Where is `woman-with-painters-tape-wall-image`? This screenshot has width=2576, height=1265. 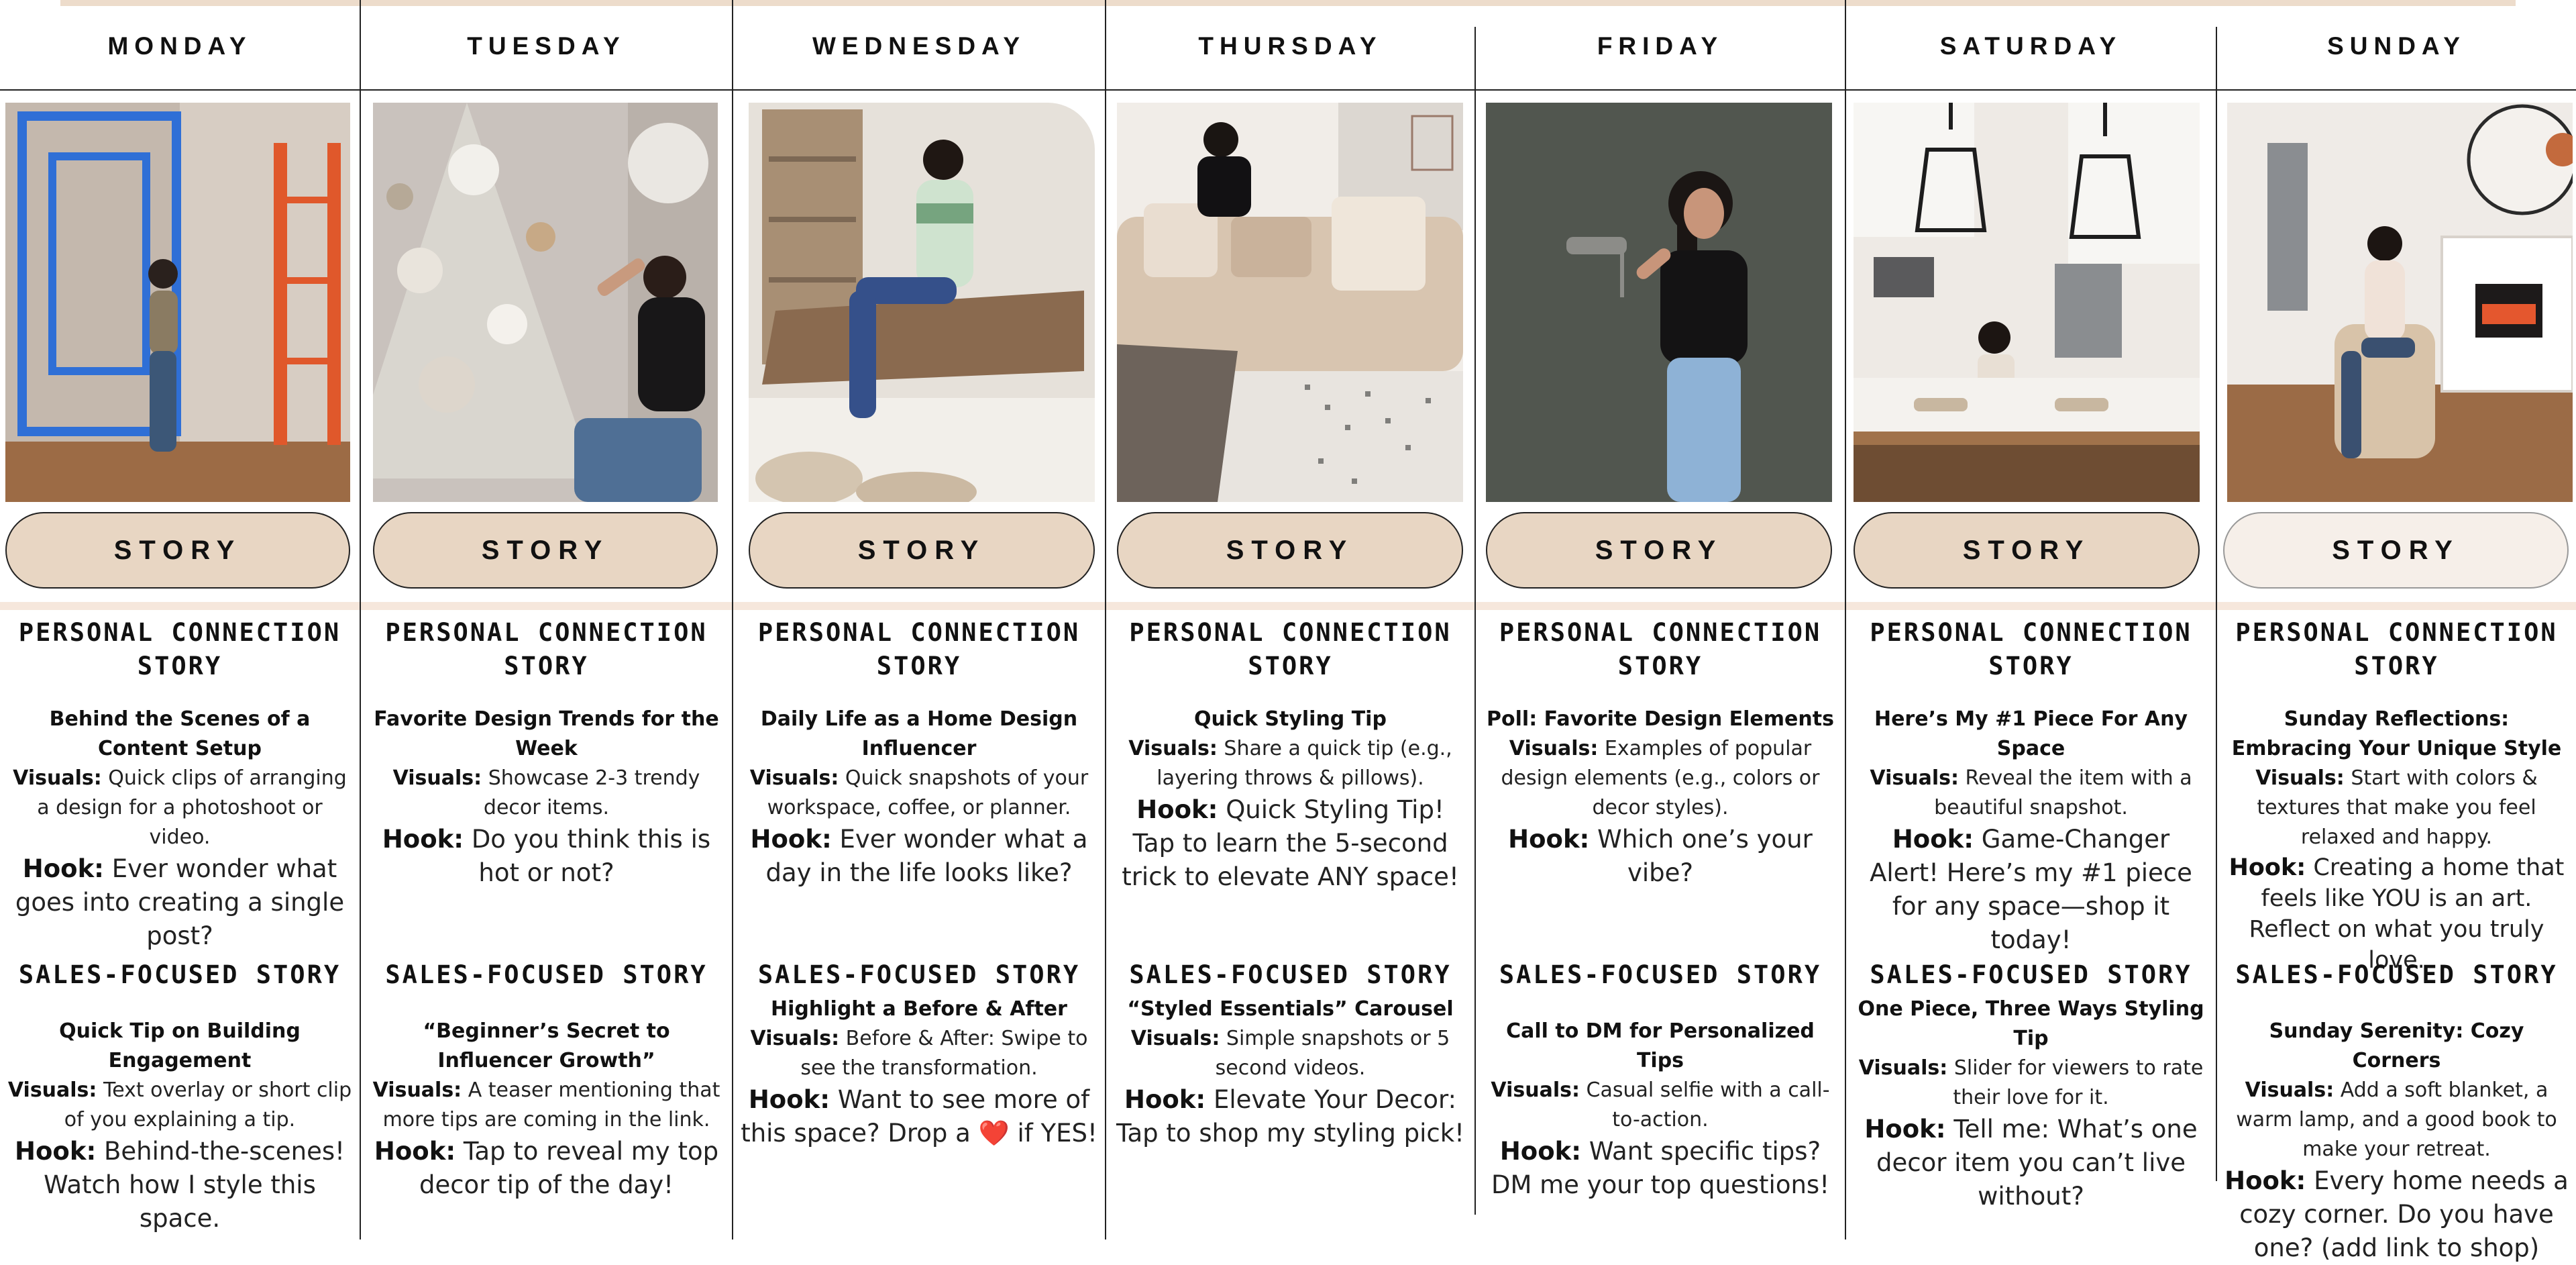
woman-with-painters-tape-wall-image is located at coordinates (177, 303).